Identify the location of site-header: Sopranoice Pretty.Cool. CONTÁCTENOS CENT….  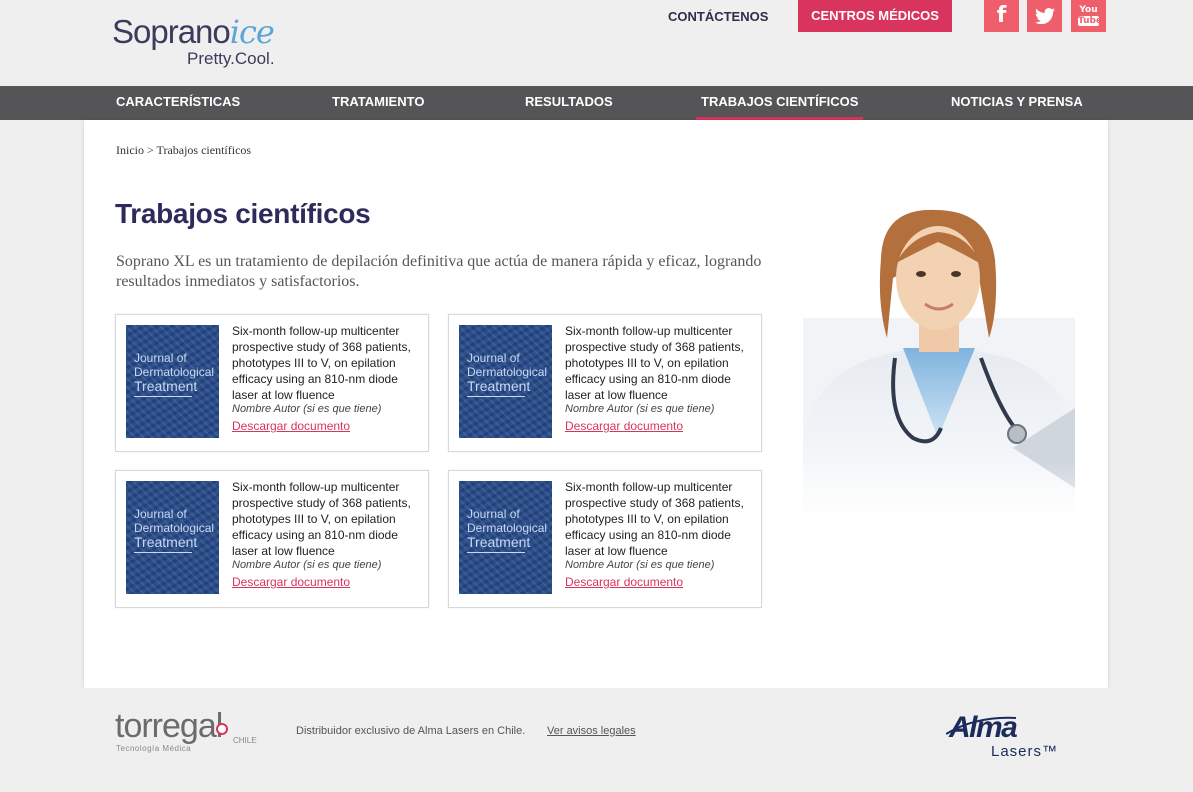
(596, 43).